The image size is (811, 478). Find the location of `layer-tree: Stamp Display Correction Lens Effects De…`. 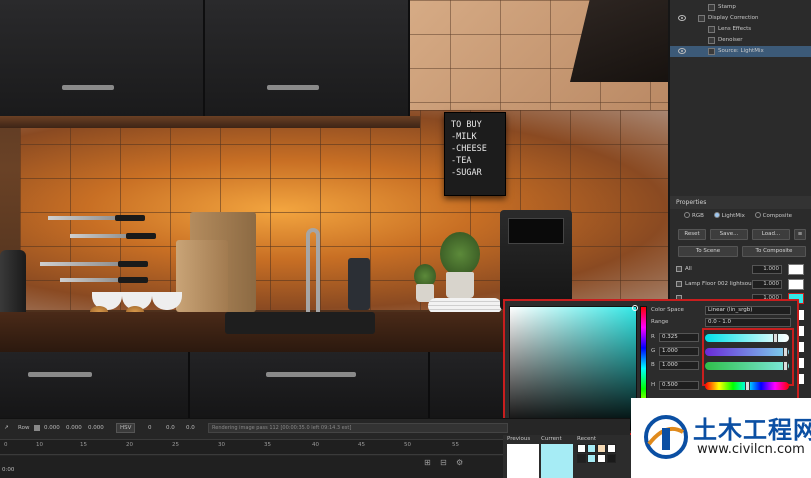

layer-tree: Stamp Display Correction Lens Effects De… is located at coordinates (740, 29).